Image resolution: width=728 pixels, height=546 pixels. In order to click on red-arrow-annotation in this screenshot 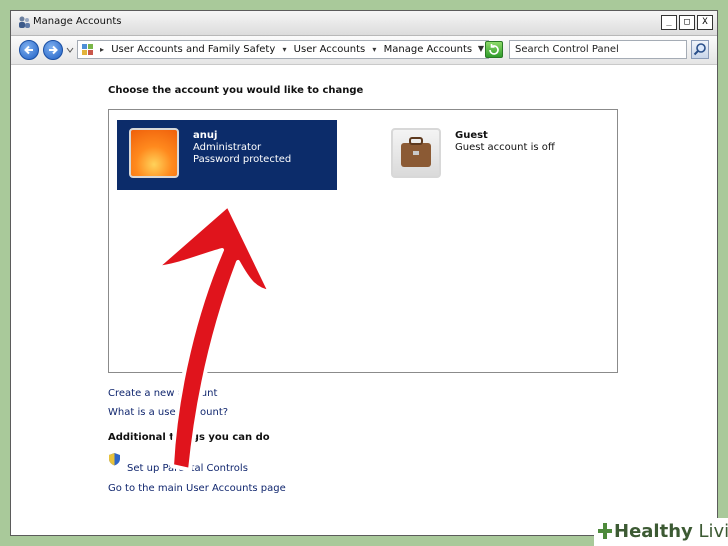, I will do `click(213, 337)`.